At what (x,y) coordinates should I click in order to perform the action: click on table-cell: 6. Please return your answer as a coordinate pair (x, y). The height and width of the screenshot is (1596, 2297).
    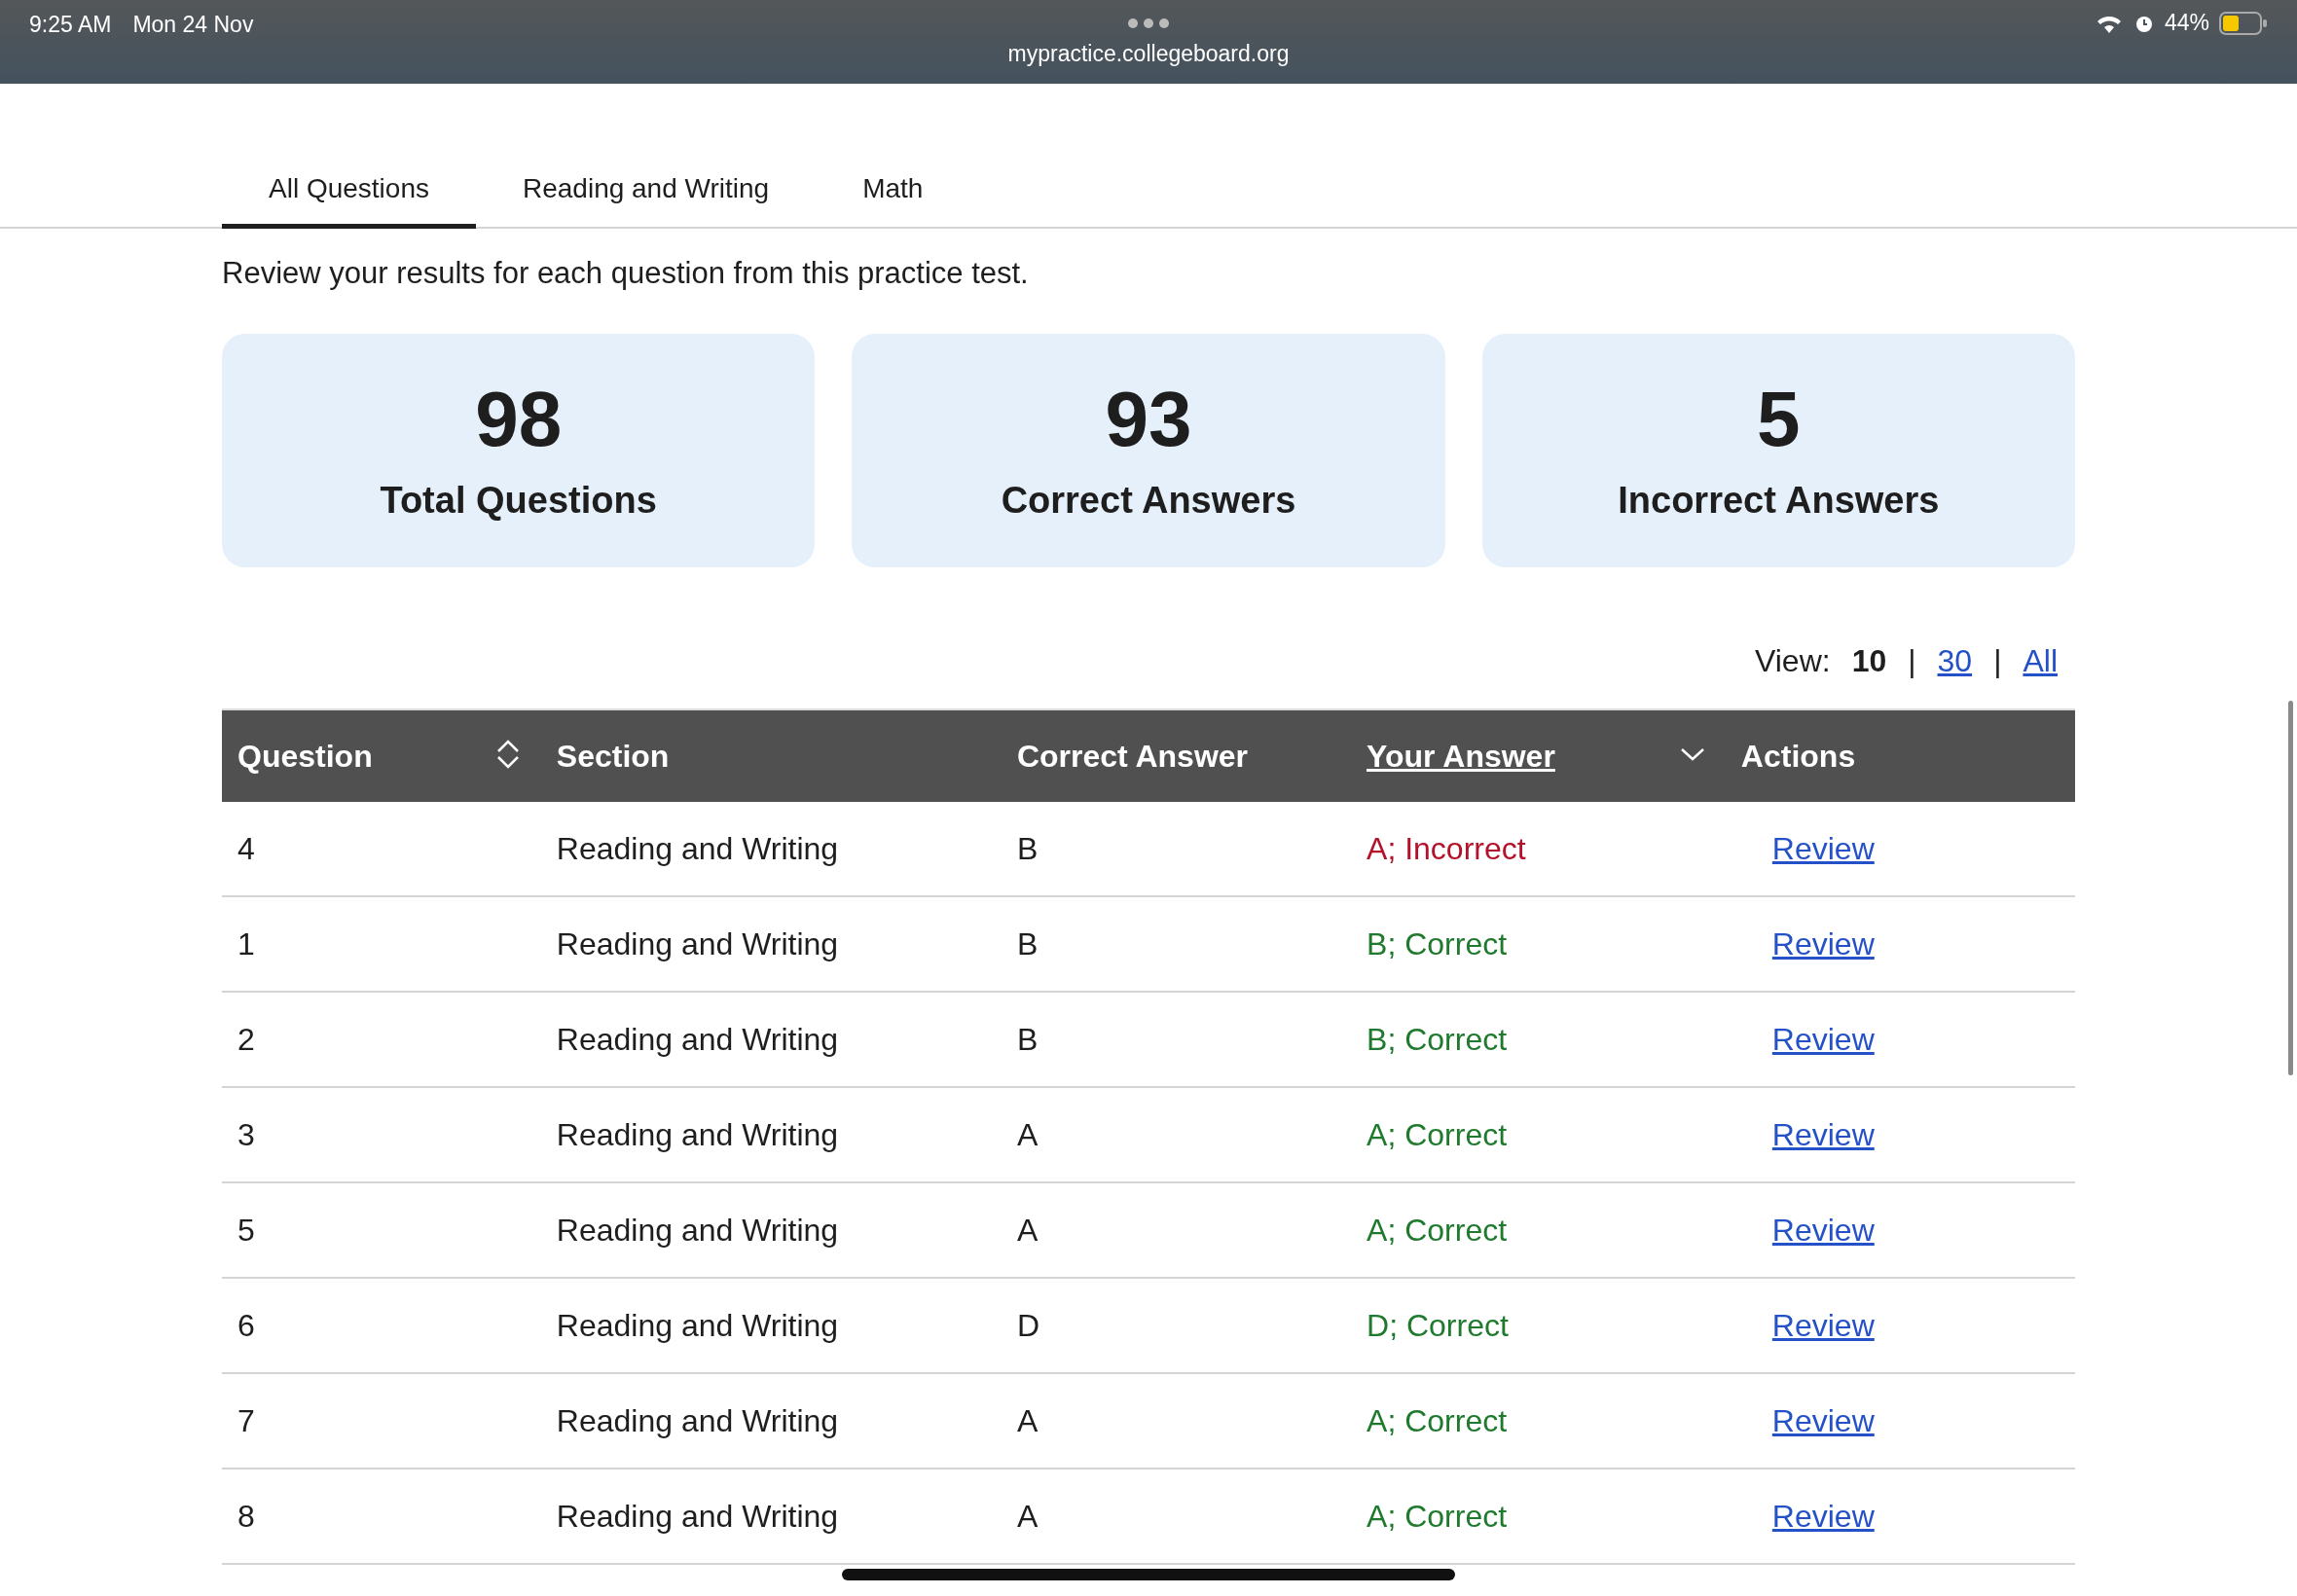
    Looking at the image, I should click on (381, 1325).